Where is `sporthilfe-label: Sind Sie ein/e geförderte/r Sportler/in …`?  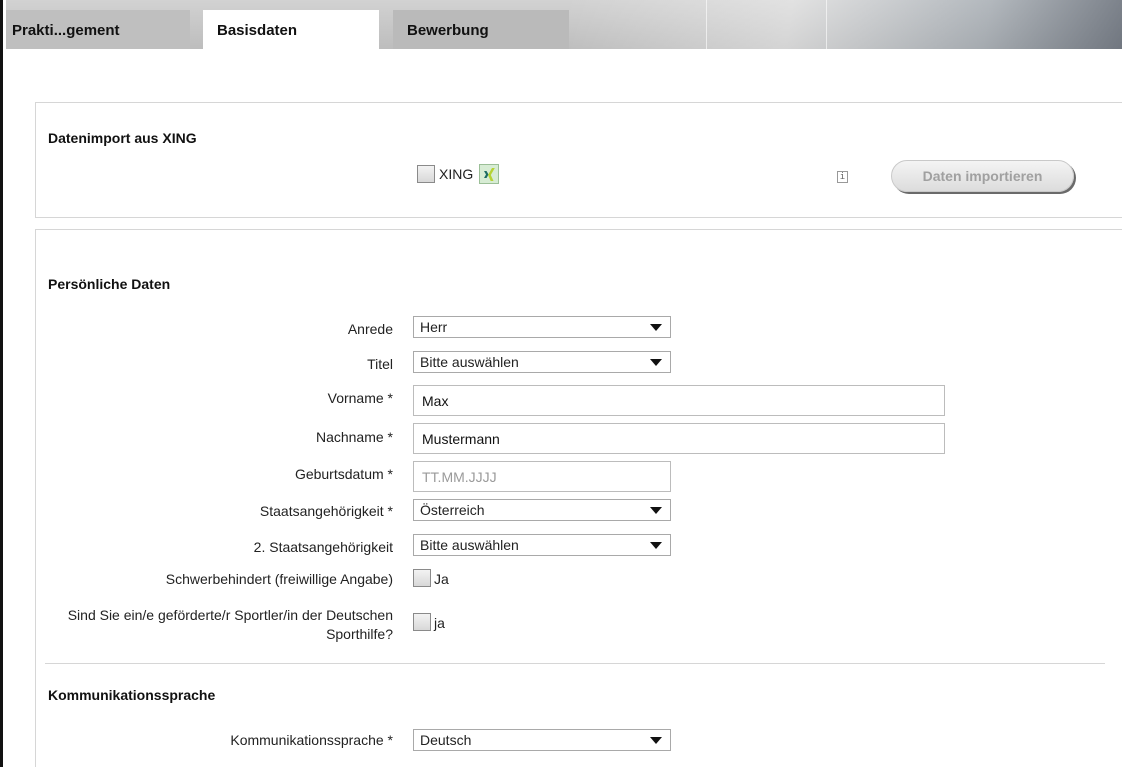
sporthilfe-label: Sind Sie ein/e geförderte/r Sportler/in … is located at coordinates (230, 624).